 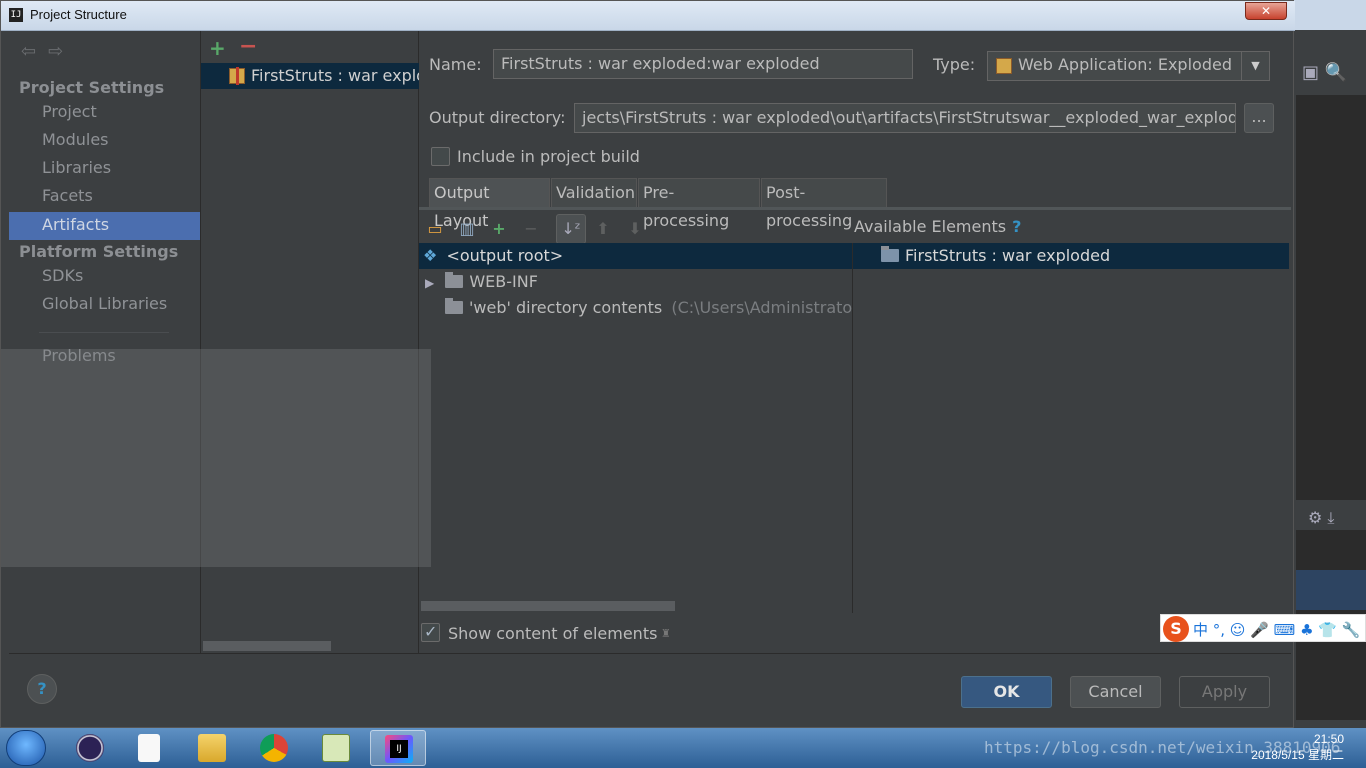 What do you see at coordinates (1115, 692) in the screenshot?
I see `cancel-button: Cancel` at bounding box center [1115, 692].